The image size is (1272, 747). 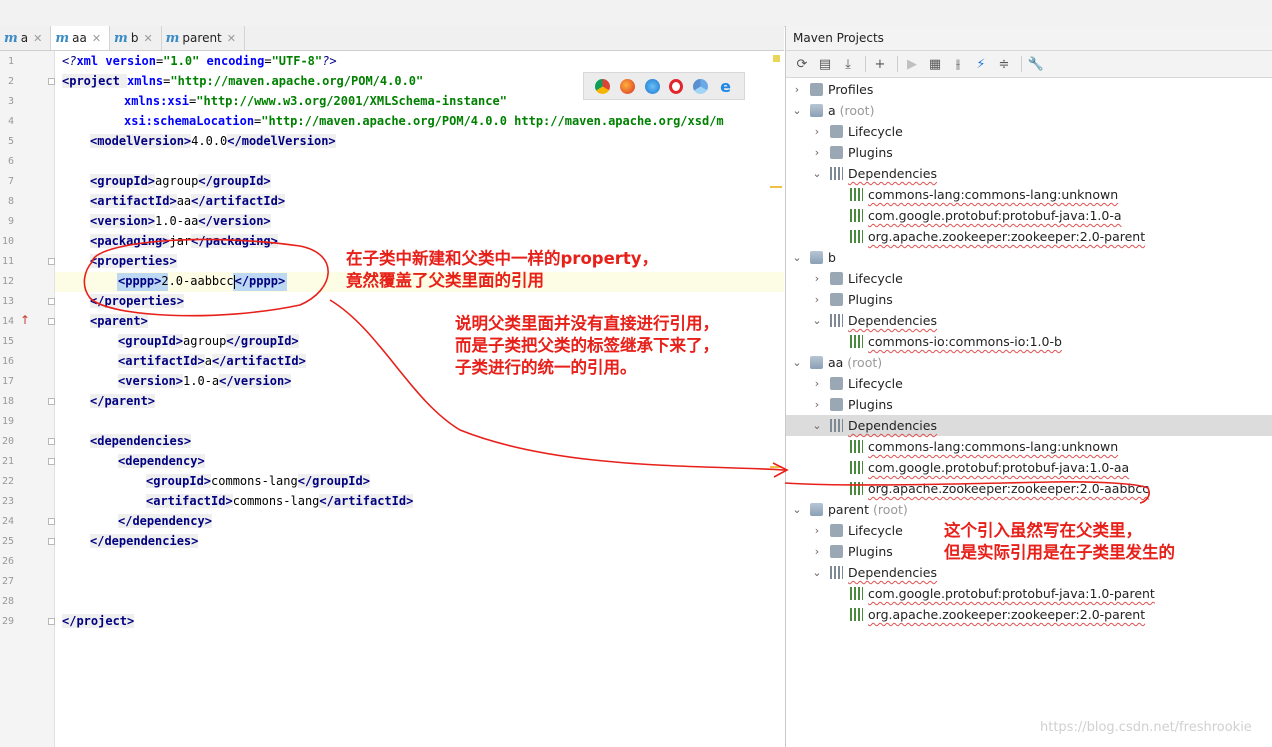 What do you see at coordinates (213, 141) in the screenshot?
I see `code-line-5: <modelVersion>4.0.0</modelVersion>` at bounding box center [213, 141].